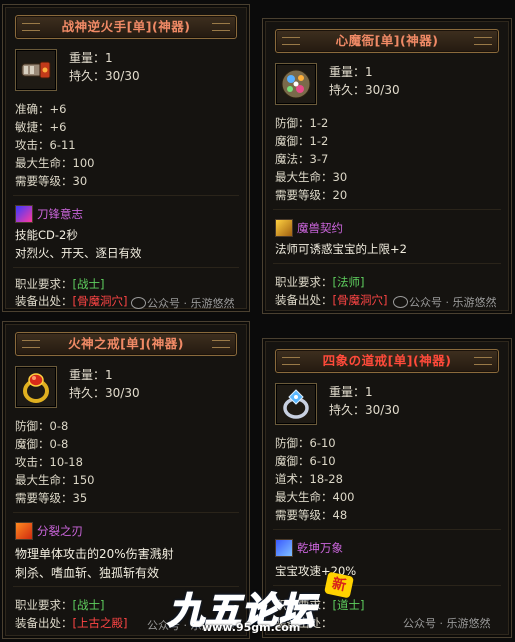  Describe the element at coordinates (311, 195) in the screenshot. I see `stat-line: 需要等级：20` at that location.